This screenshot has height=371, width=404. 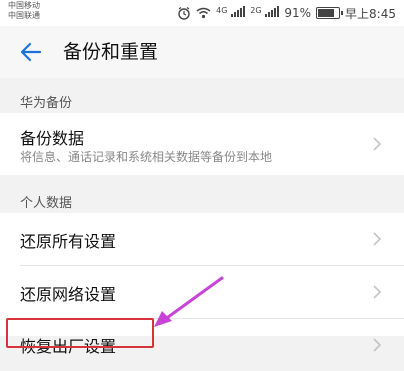 I want to click on item-subtitle: 将信息、通话记录和系统相关数据等备份到本地, so click(x=146, y=157).